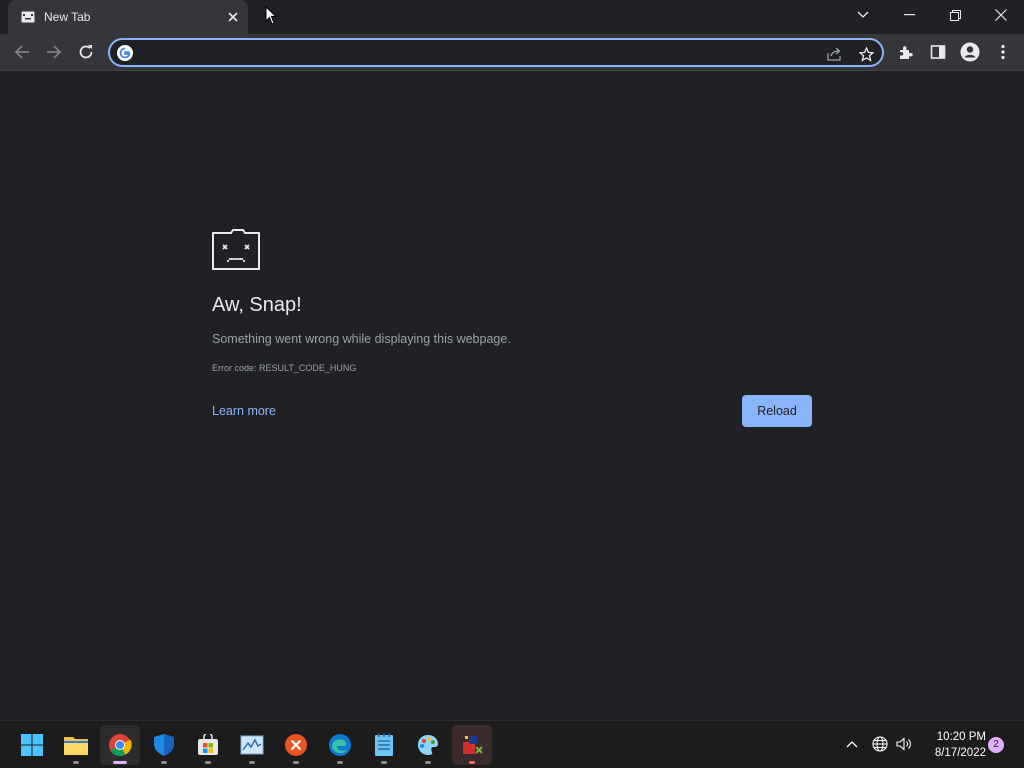 This screenshot has width=1024, height=768. What do you see at coordinates (834, 54) in the screenshot?
I see `share-icon` at bounding box center [834, 54].